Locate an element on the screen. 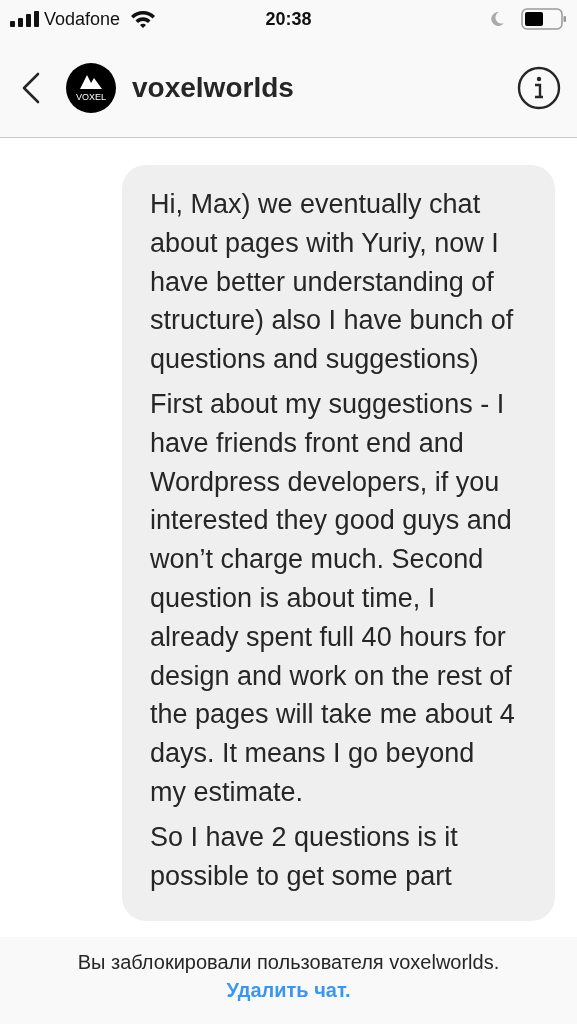 The height and width of the screenshot is (1024, 577). back-icon is located at coordinates (31, 87).